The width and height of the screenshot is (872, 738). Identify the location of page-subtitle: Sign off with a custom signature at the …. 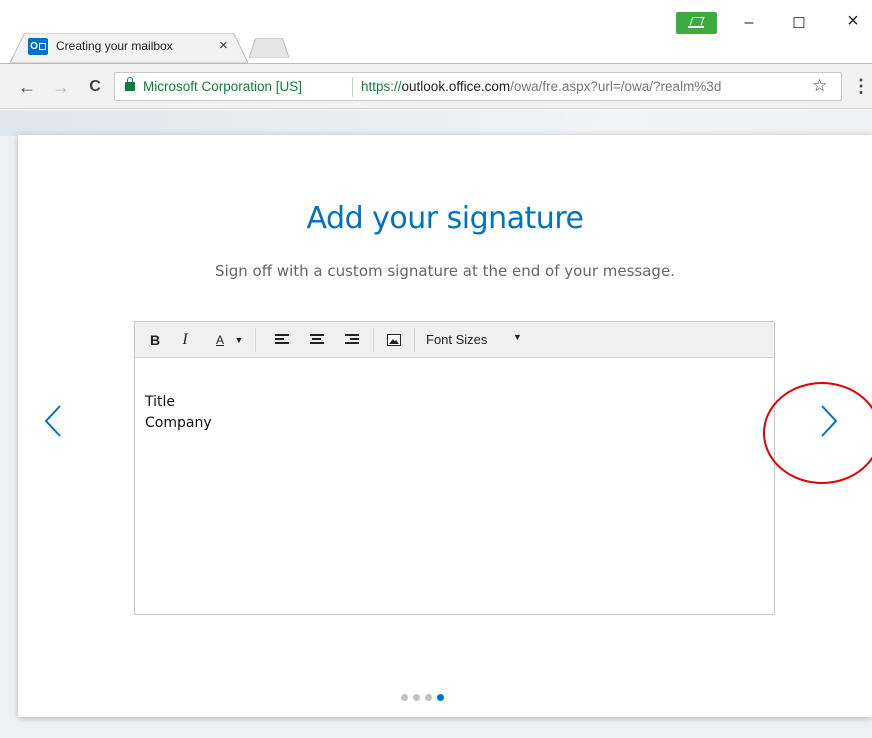
(445, 271).